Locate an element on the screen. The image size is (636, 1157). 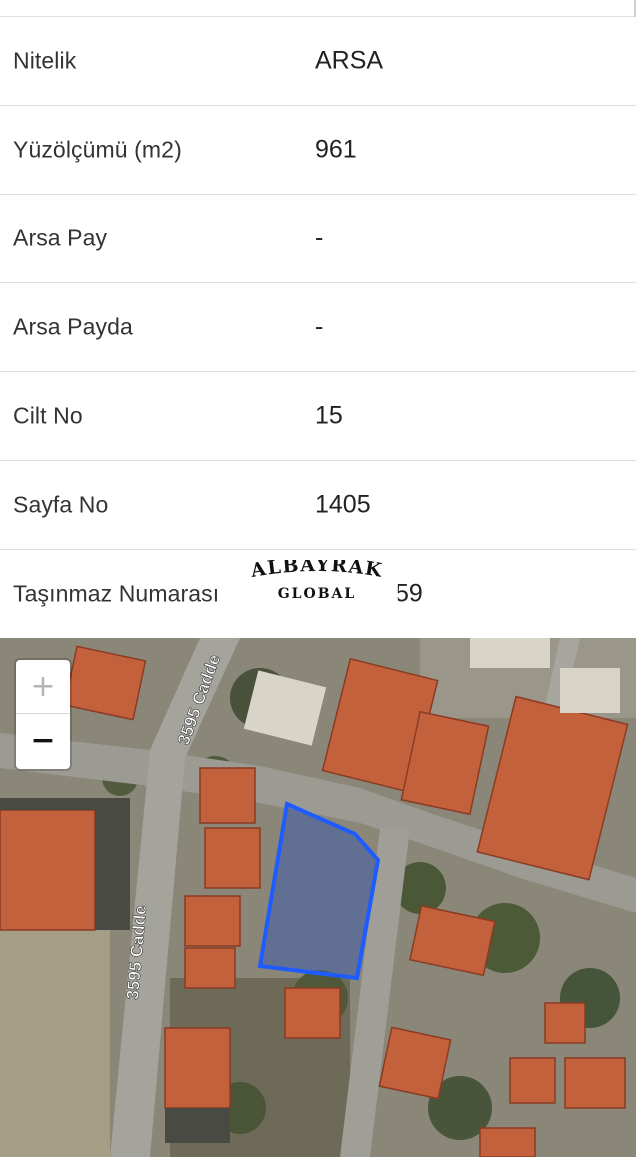
zoom-out-button: − is located at coordinates (43, 741).